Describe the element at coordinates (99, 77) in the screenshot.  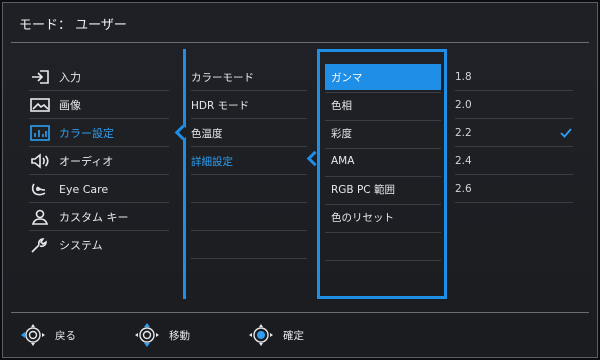
I see `menu-item-input: 入力` at that location.